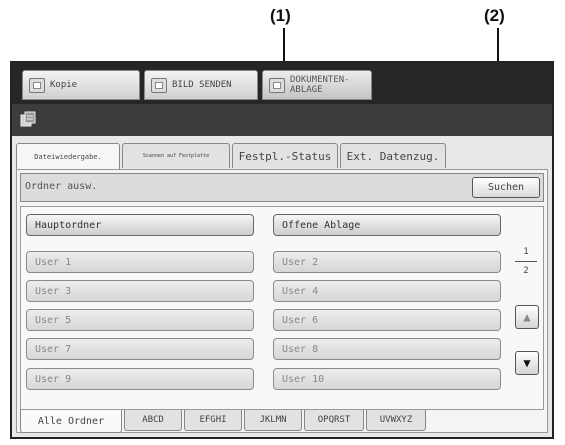 The width and height of the screenshot is (565, 445). I want to click on folder-select-label: Ordner ausw., so click(61, 186).